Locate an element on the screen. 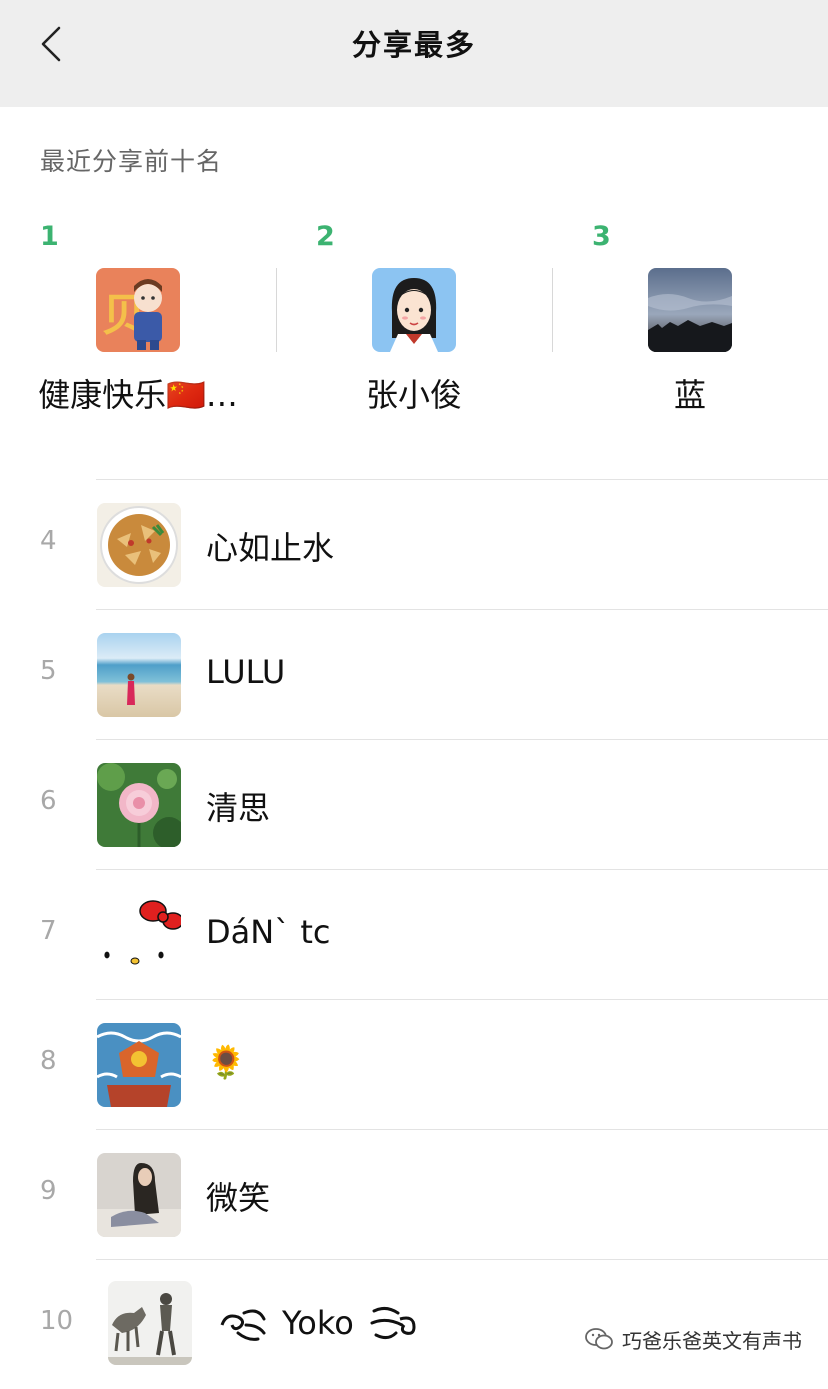 This screenshot has height=1389, width=828. rank-number: 7 is located at coordinates (48, 931).